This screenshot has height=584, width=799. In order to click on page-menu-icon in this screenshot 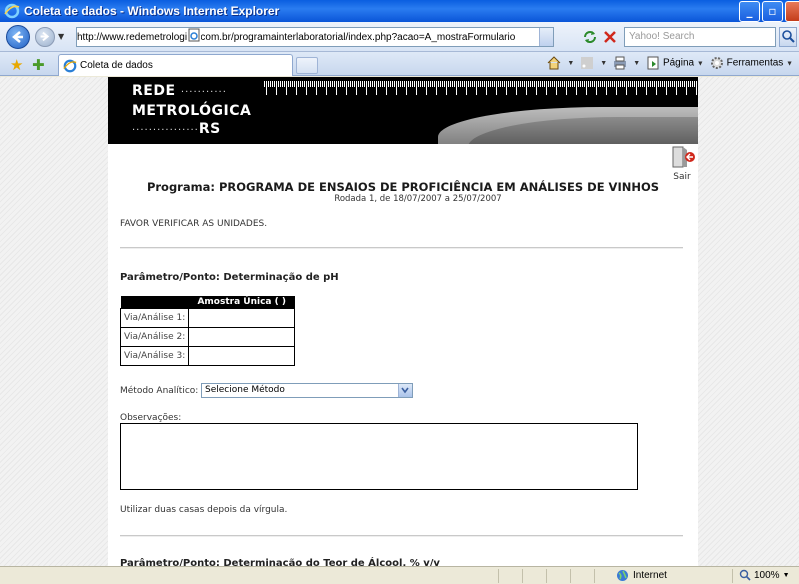, I will do `click(653, 63)`.